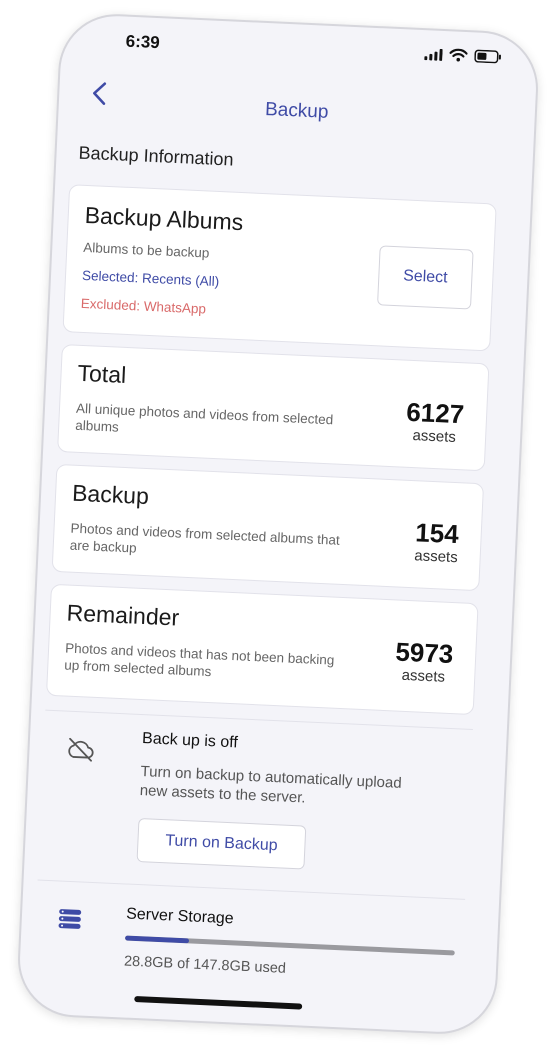 This screenshot has height=1050, width=552. What do you see at coordinates (424, 653) in the screenshot?
I see `remainder-count-number: 5973` at bounding box center [424, 653].